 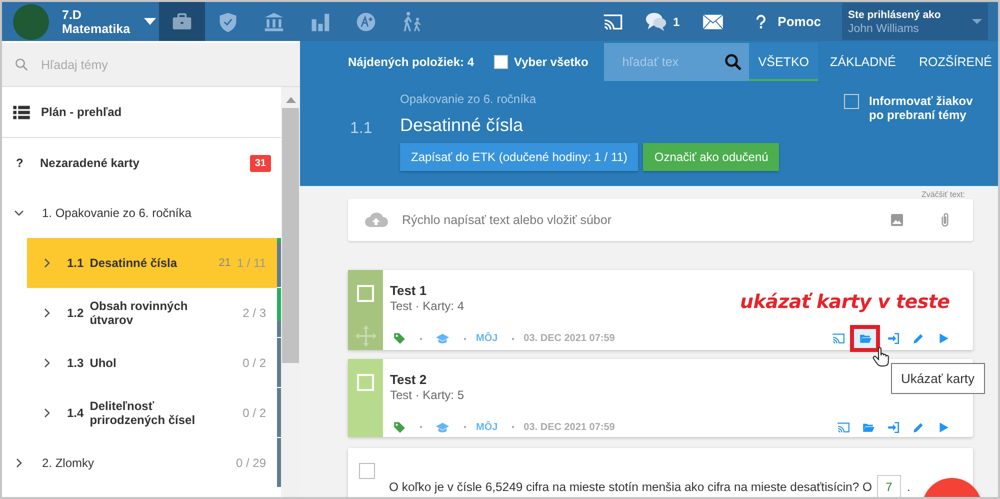 I want to click on scroll-up-icon, so click(x=291, y=100).